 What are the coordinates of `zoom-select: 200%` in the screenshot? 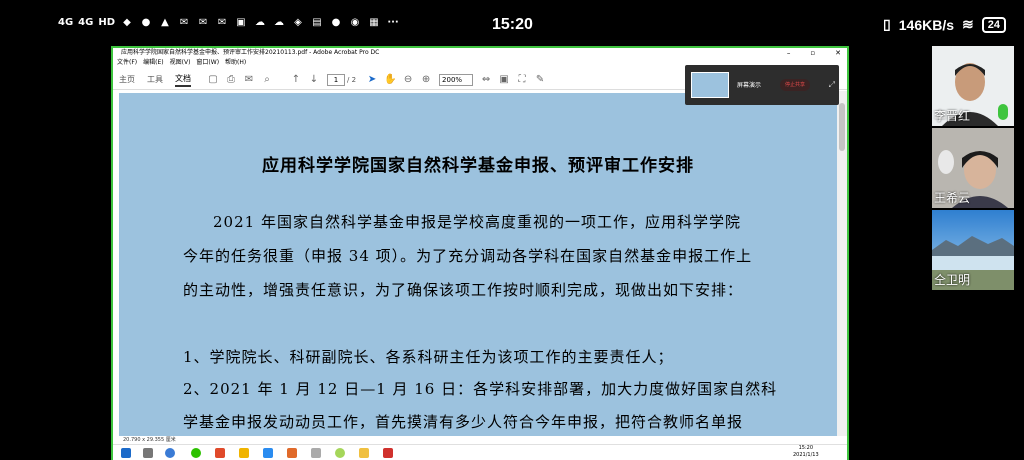 It's located at (456, 79).